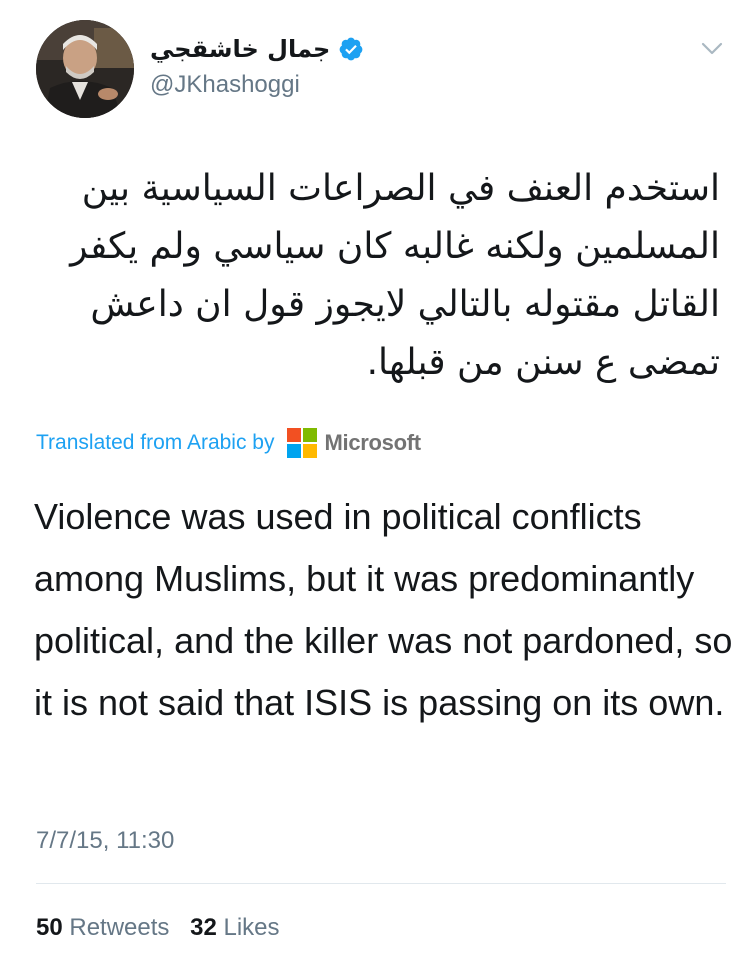  I want to click on verified-badge-icon, so click(351, 49).